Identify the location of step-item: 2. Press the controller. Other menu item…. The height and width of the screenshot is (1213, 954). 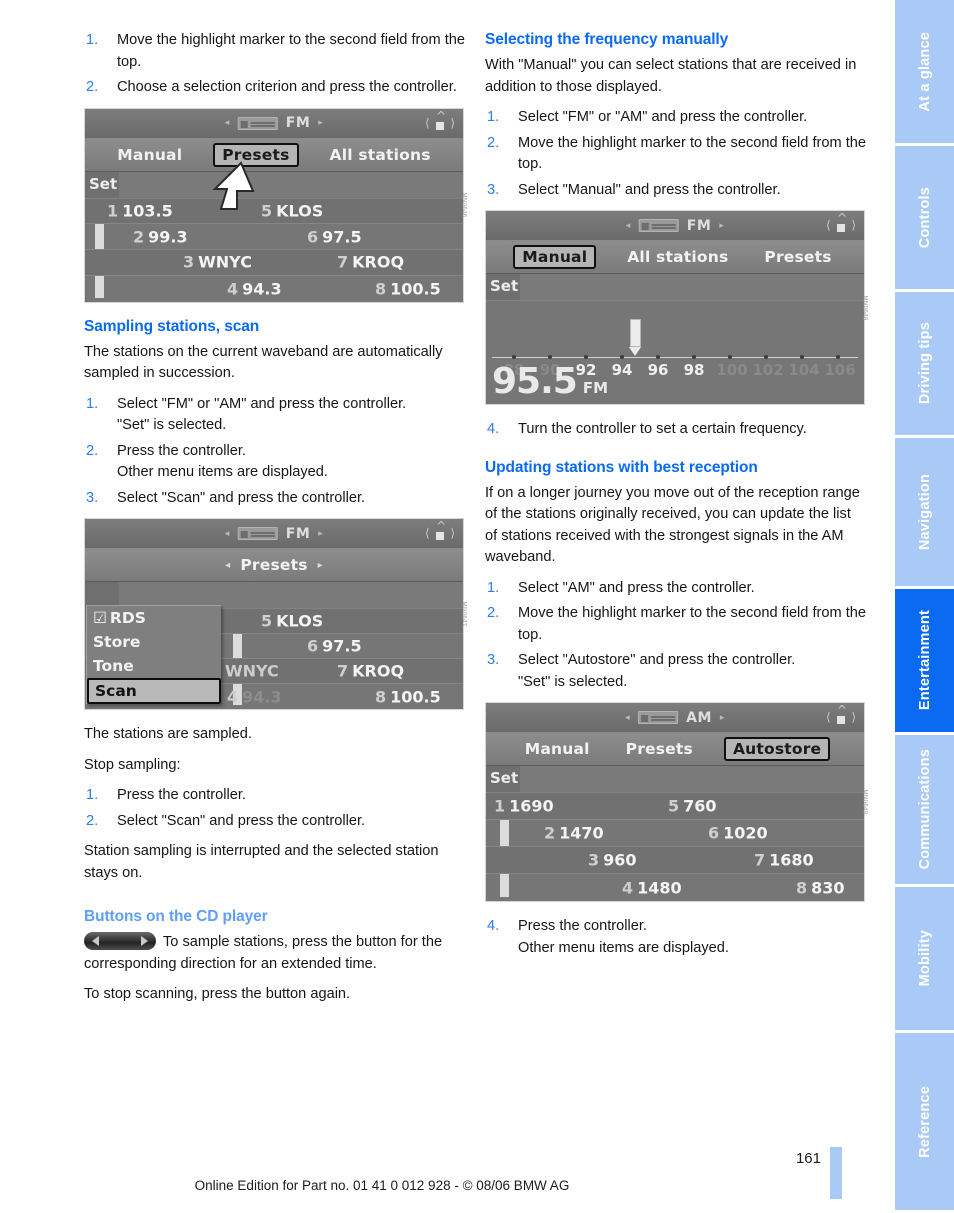
(275, 462).